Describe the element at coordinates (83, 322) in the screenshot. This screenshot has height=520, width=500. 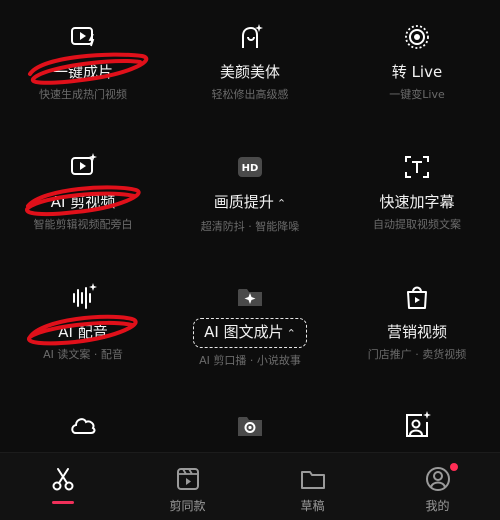
I see `tool-ai-voiceover: AI 配音 AI 读文案 · 配音` at that location.